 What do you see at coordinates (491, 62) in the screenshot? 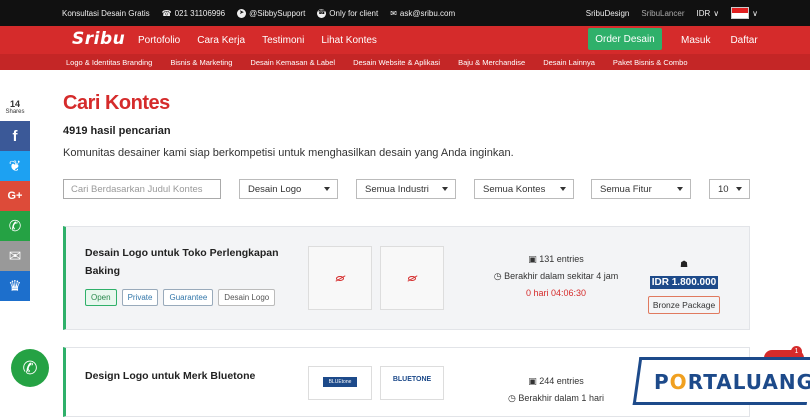
I see `category-baju: Baju & Merchandise` at bounding box center [491, 62].